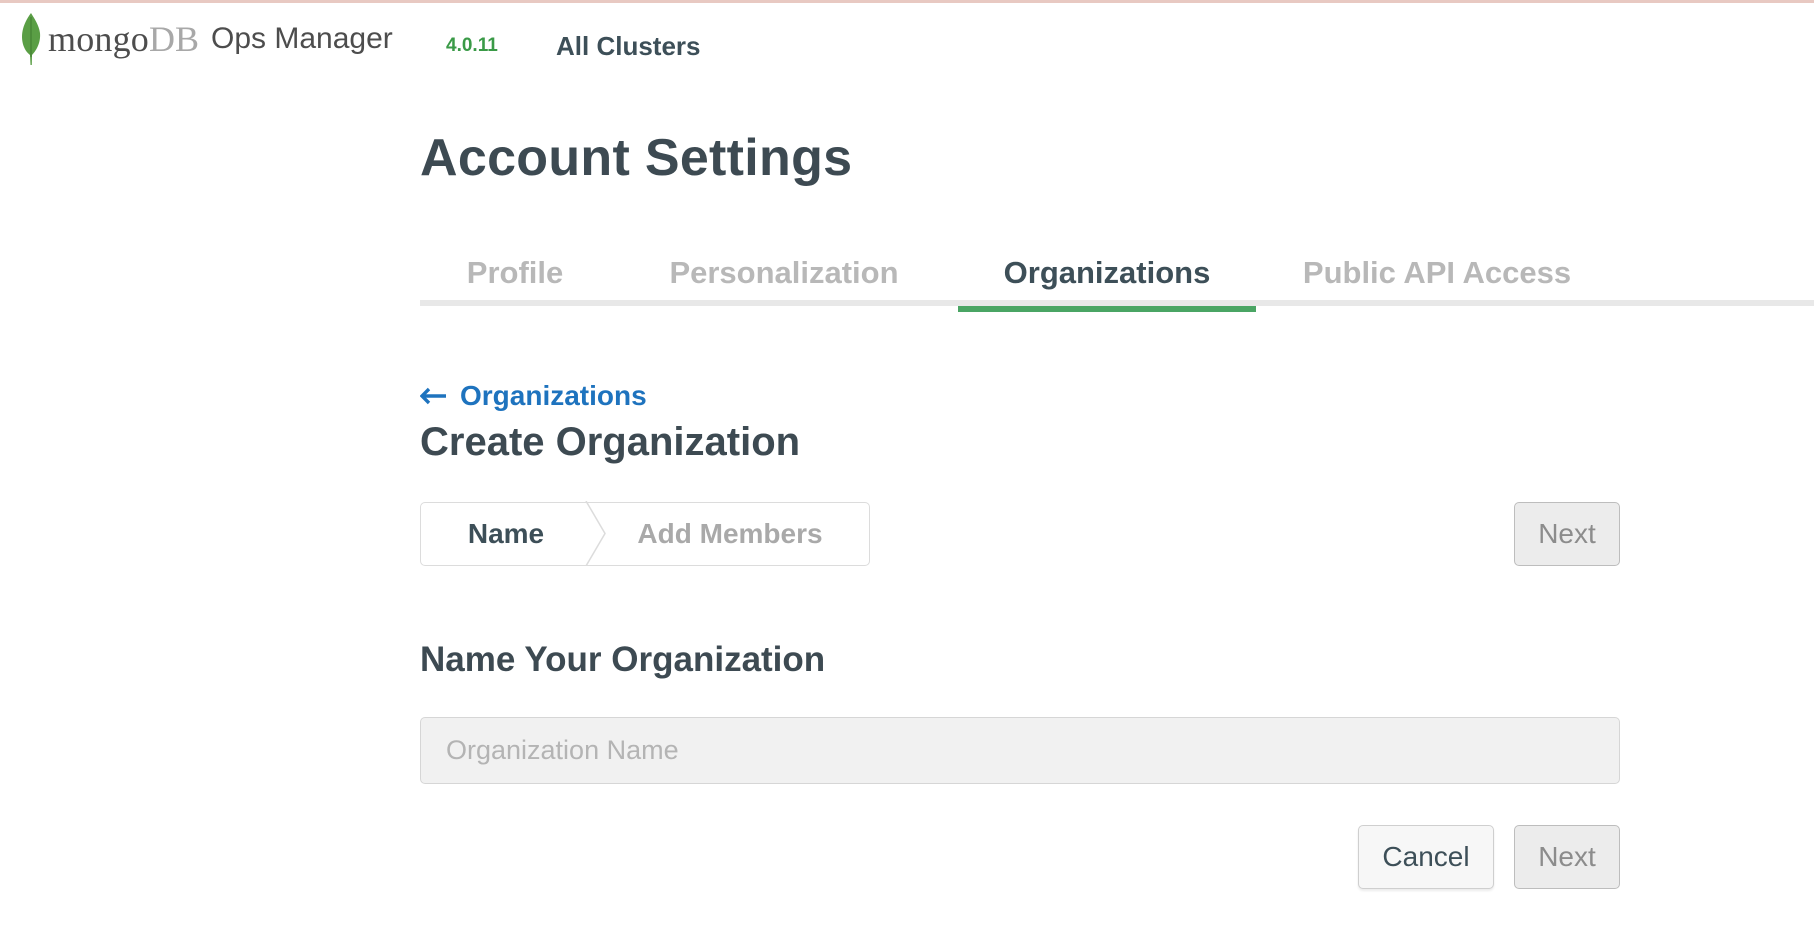 This screenshot has height=932, width=1814. Describe the element at coordinates (553, 395) in the screenshot. I see `back-link-label: Organizations` at that location.